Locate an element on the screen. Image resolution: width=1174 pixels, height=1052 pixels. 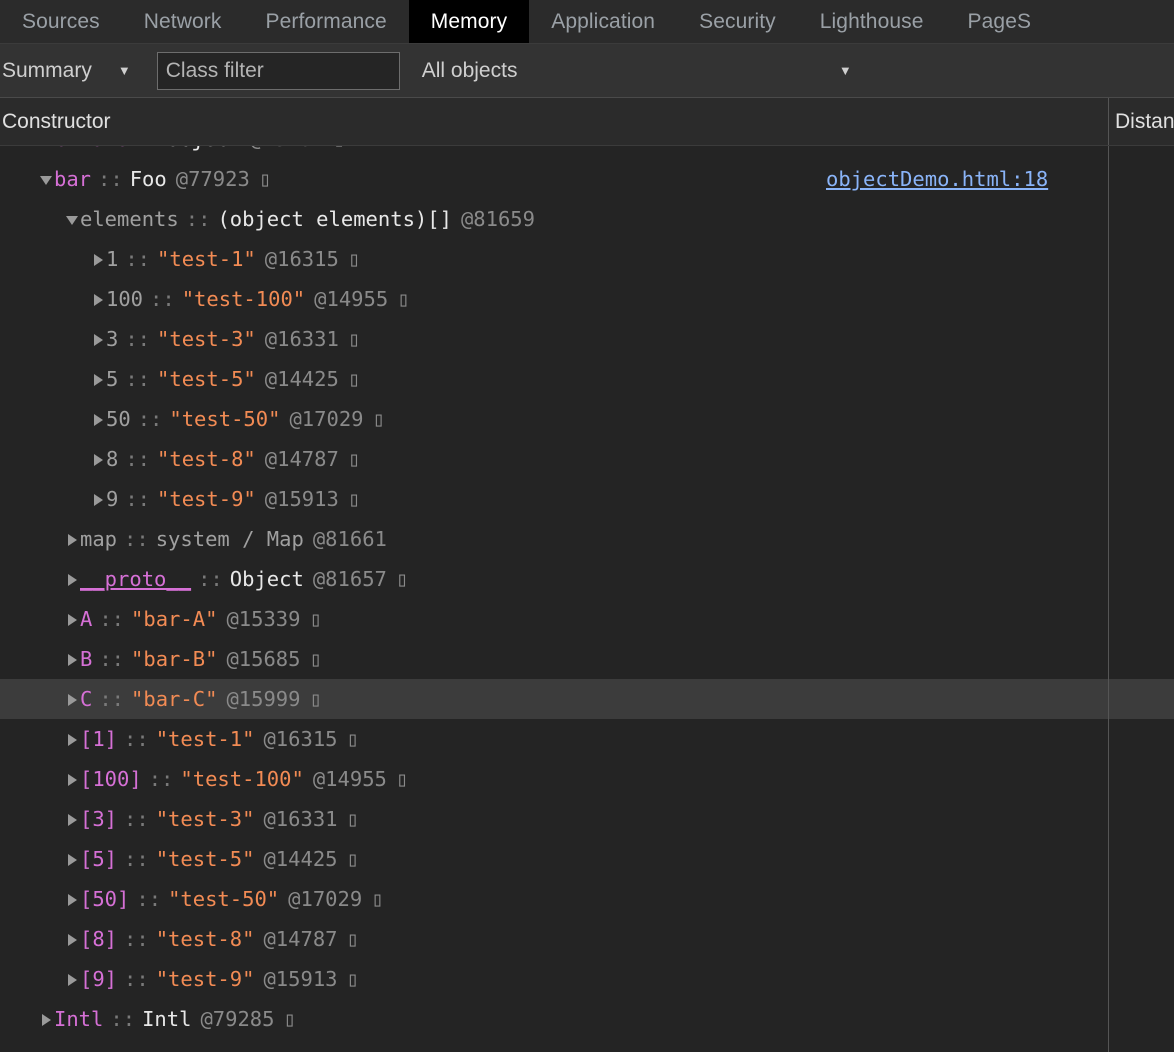
property-name: [9] is located at coordinates (99, 979).